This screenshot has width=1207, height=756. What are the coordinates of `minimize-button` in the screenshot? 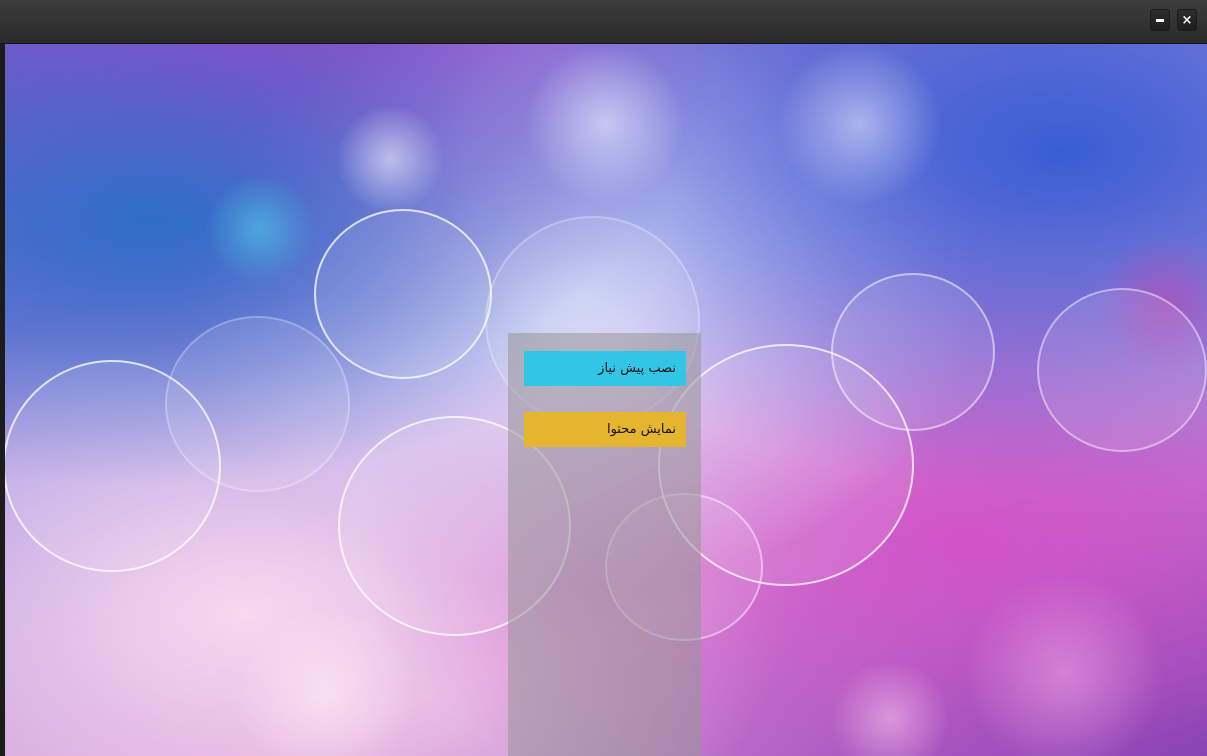 It's located at (1160, 20).